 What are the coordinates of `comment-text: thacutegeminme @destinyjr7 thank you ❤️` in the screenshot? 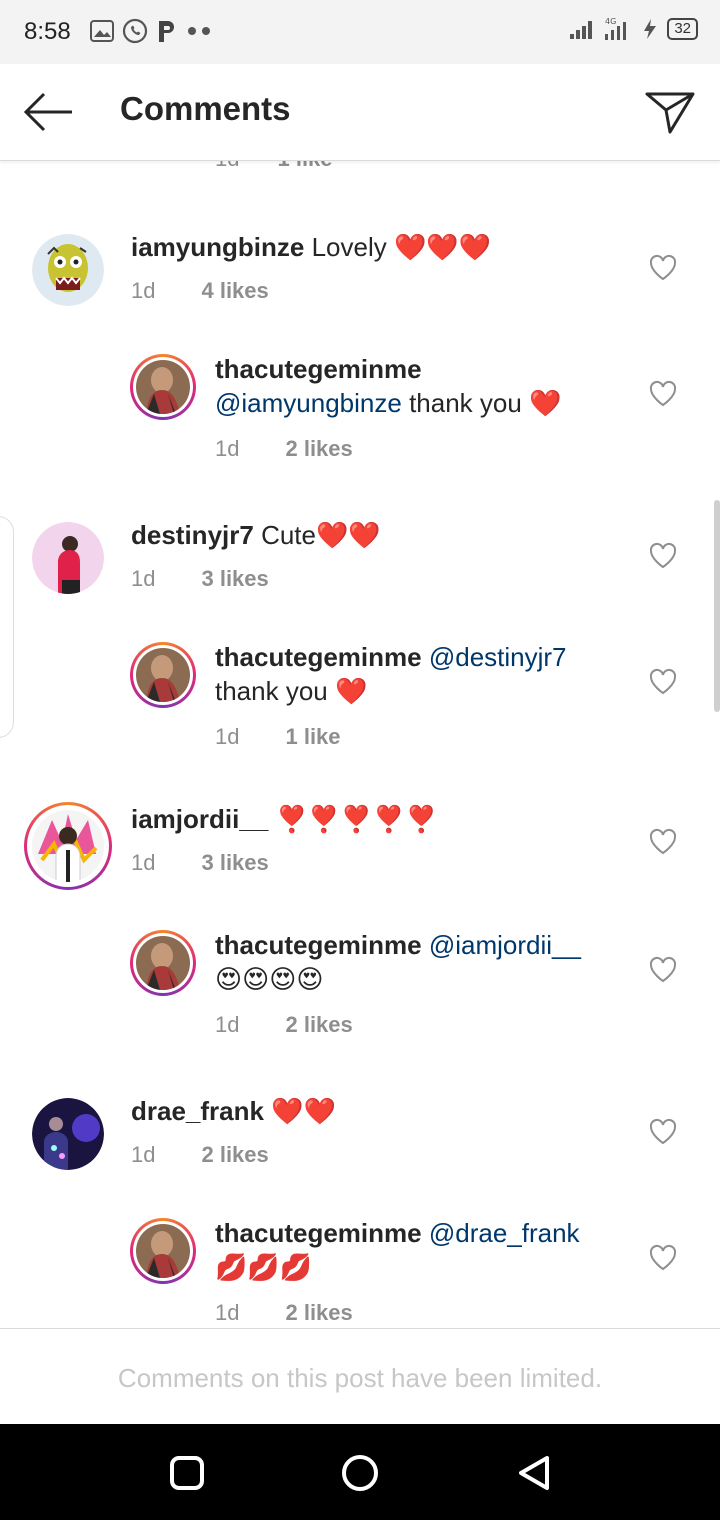 It's located at (425, 674).